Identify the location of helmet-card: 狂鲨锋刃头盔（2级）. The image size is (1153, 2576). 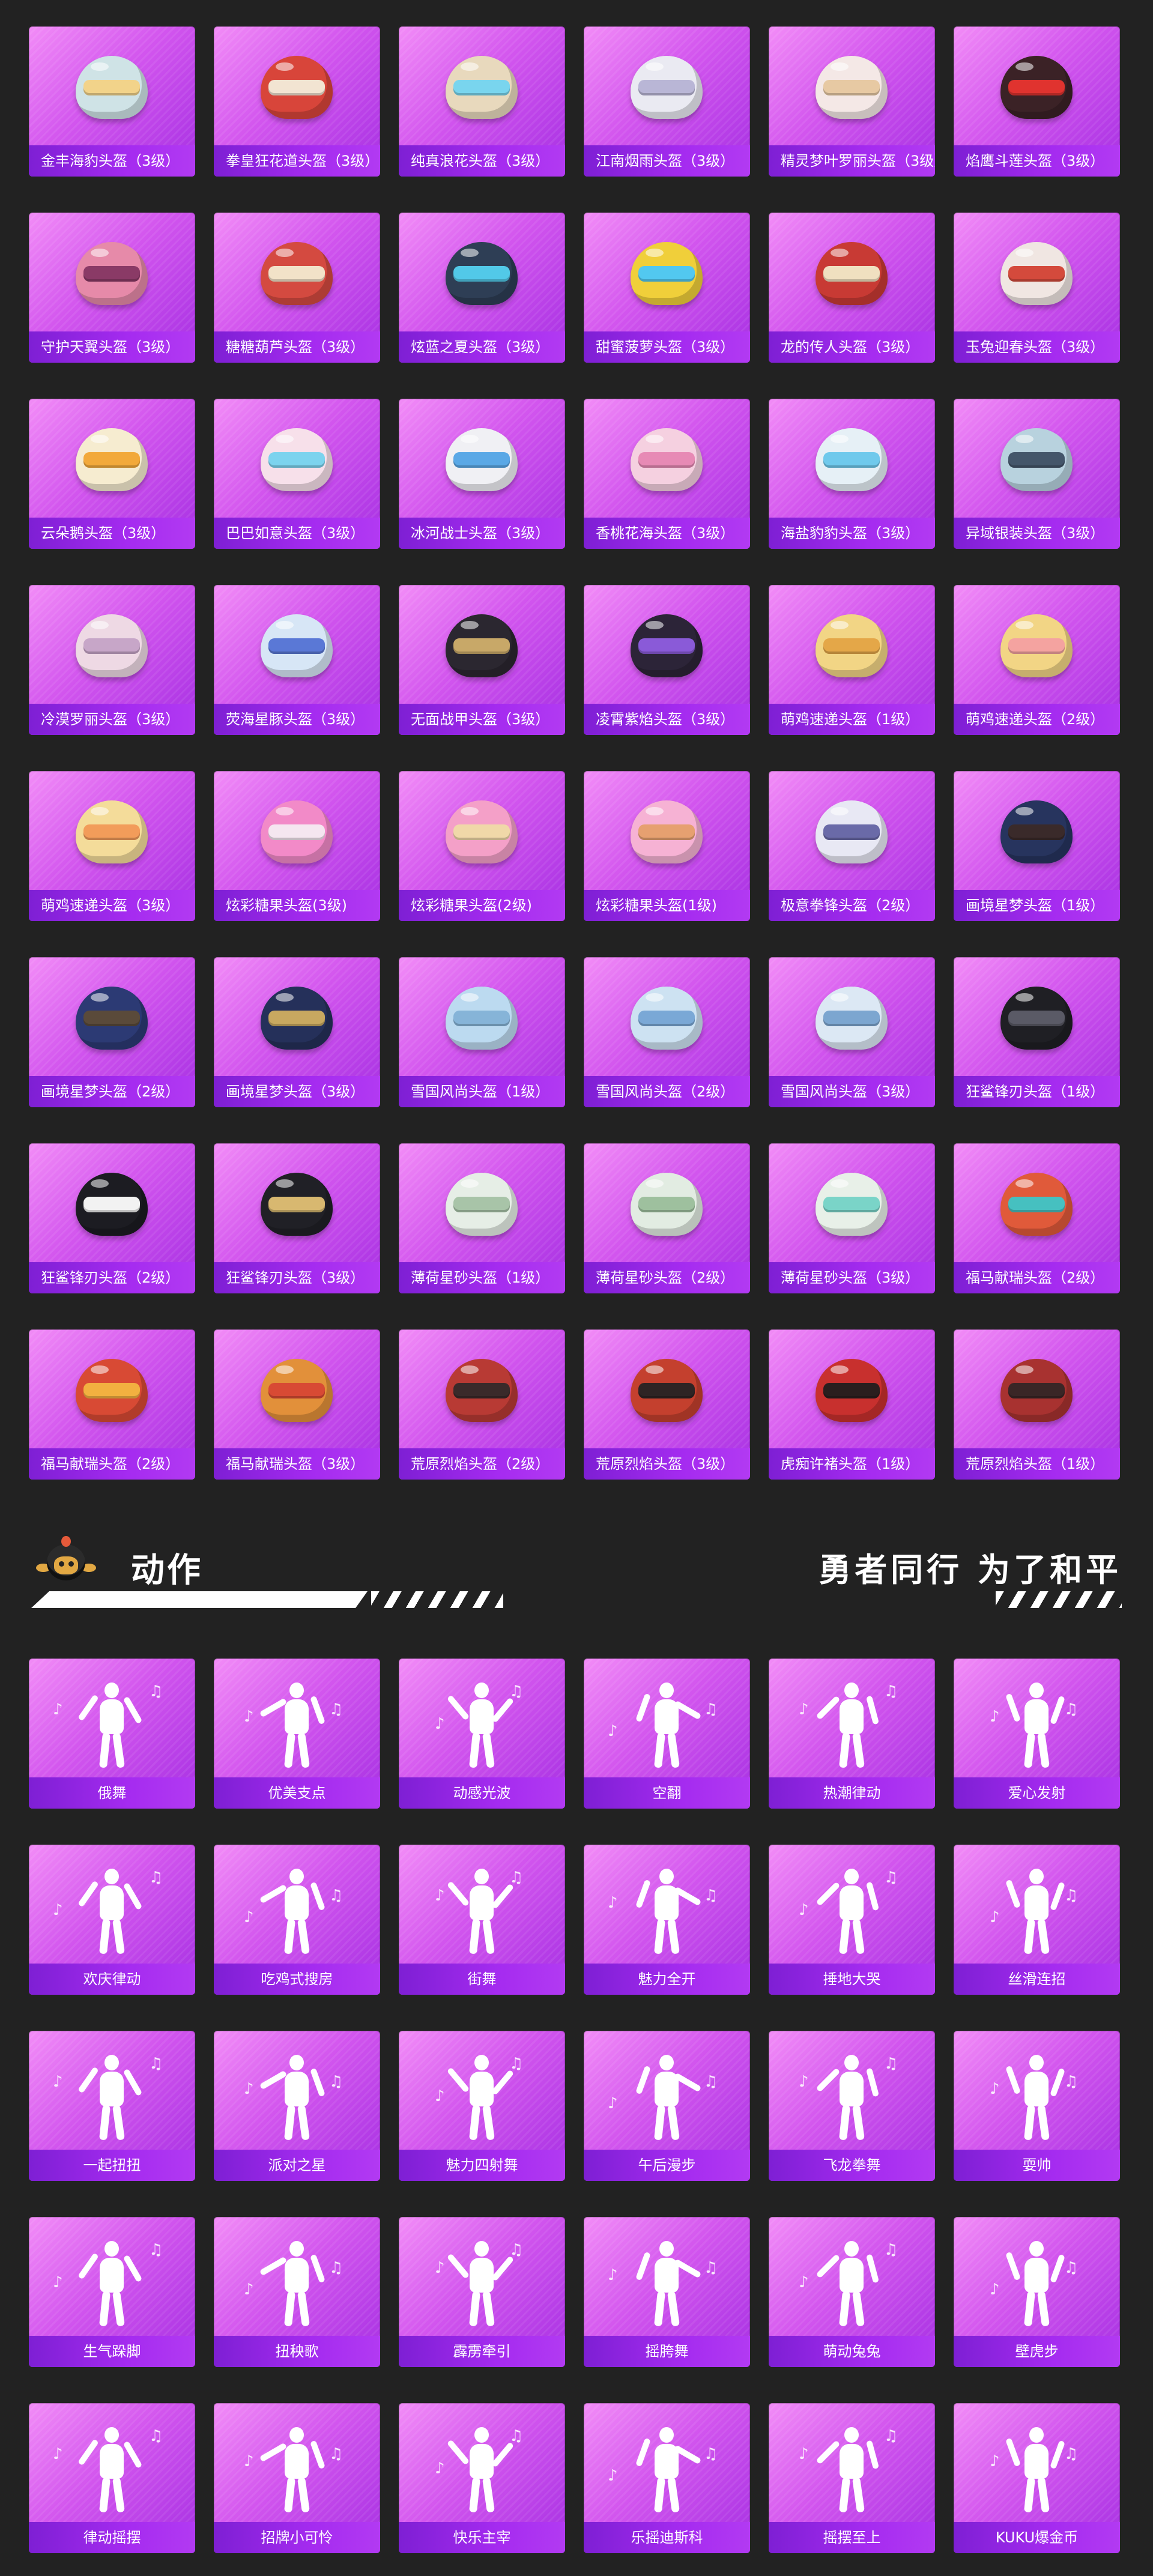
(112, 1218).